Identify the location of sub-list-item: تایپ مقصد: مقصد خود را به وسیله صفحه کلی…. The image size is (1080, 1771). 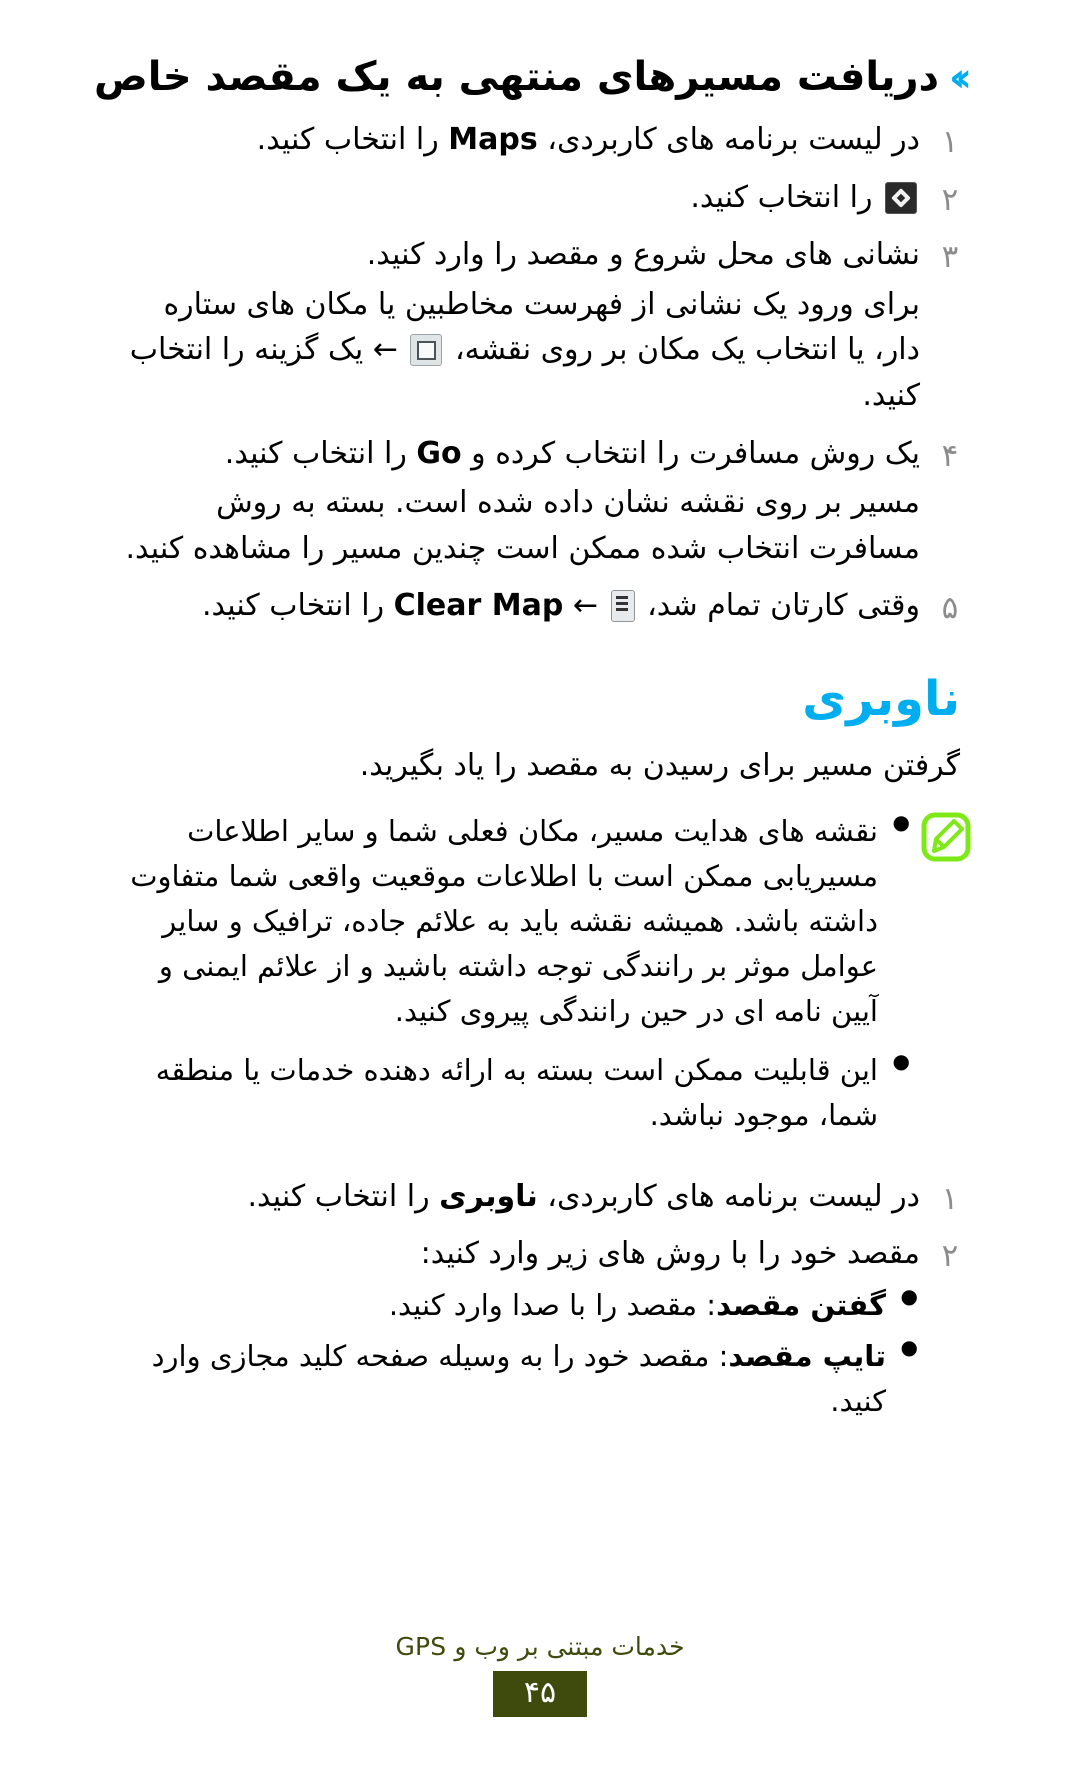
(520, 1381).